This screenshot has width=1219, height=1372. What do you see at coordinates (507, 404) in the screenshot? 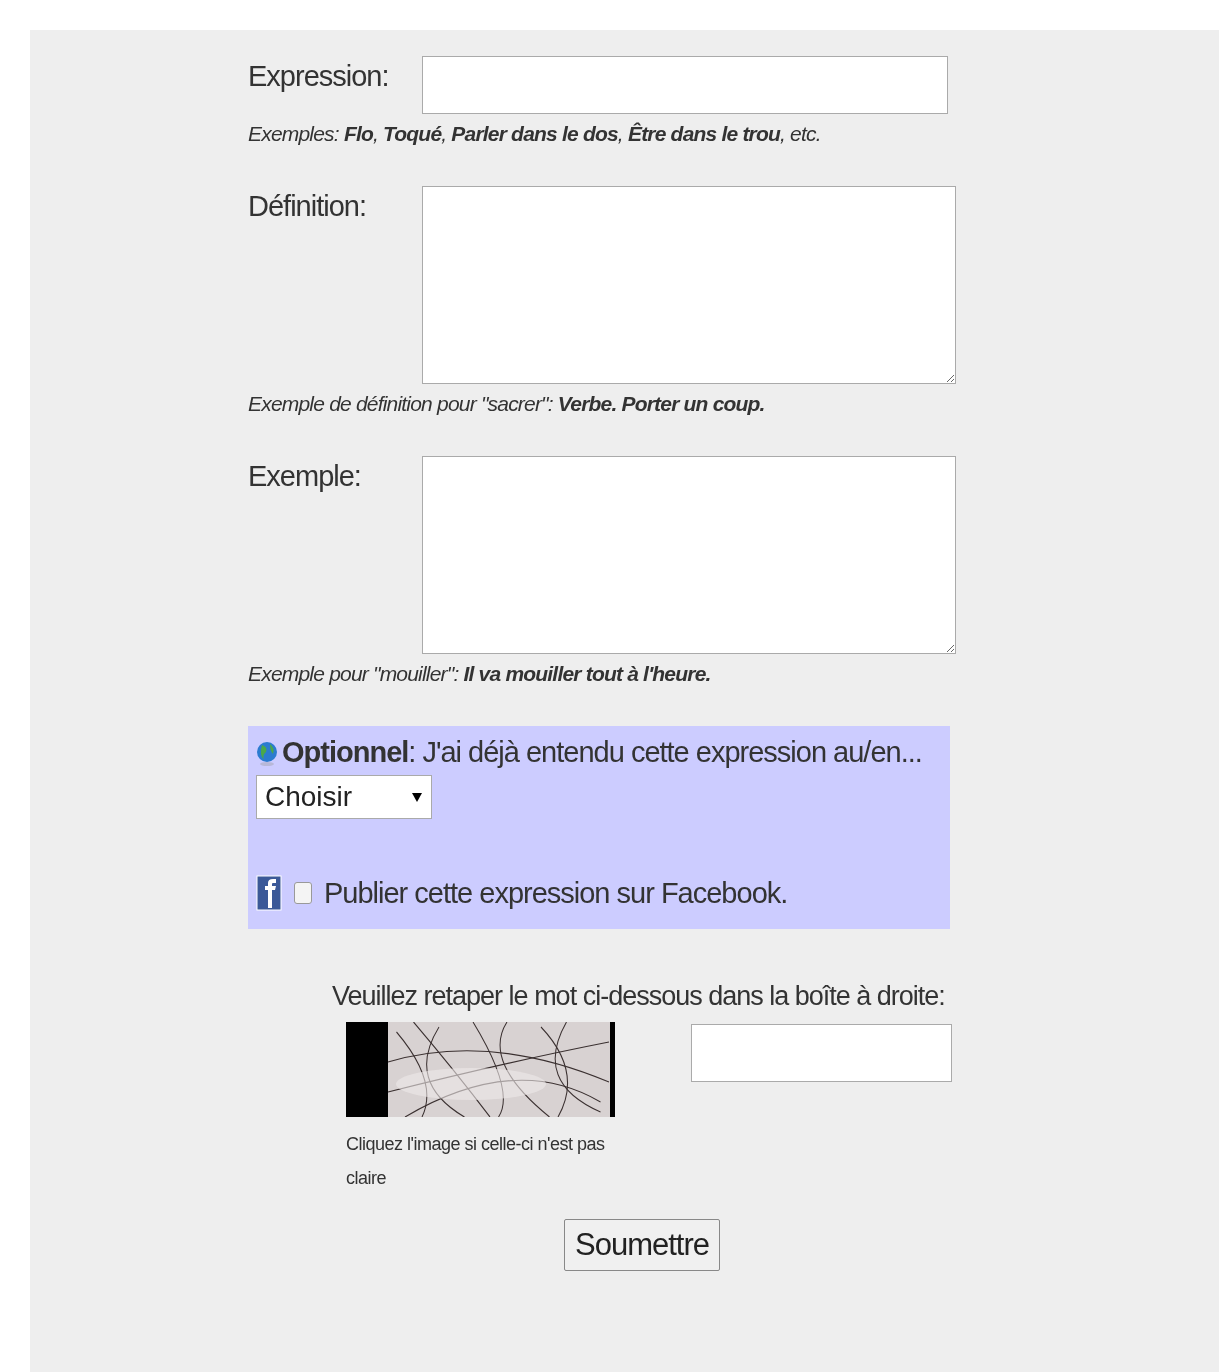
I see `field-hint: Exemple de définition pour "sacrer": Verbe. Porter un coup.` at bounding box center [507, 404].